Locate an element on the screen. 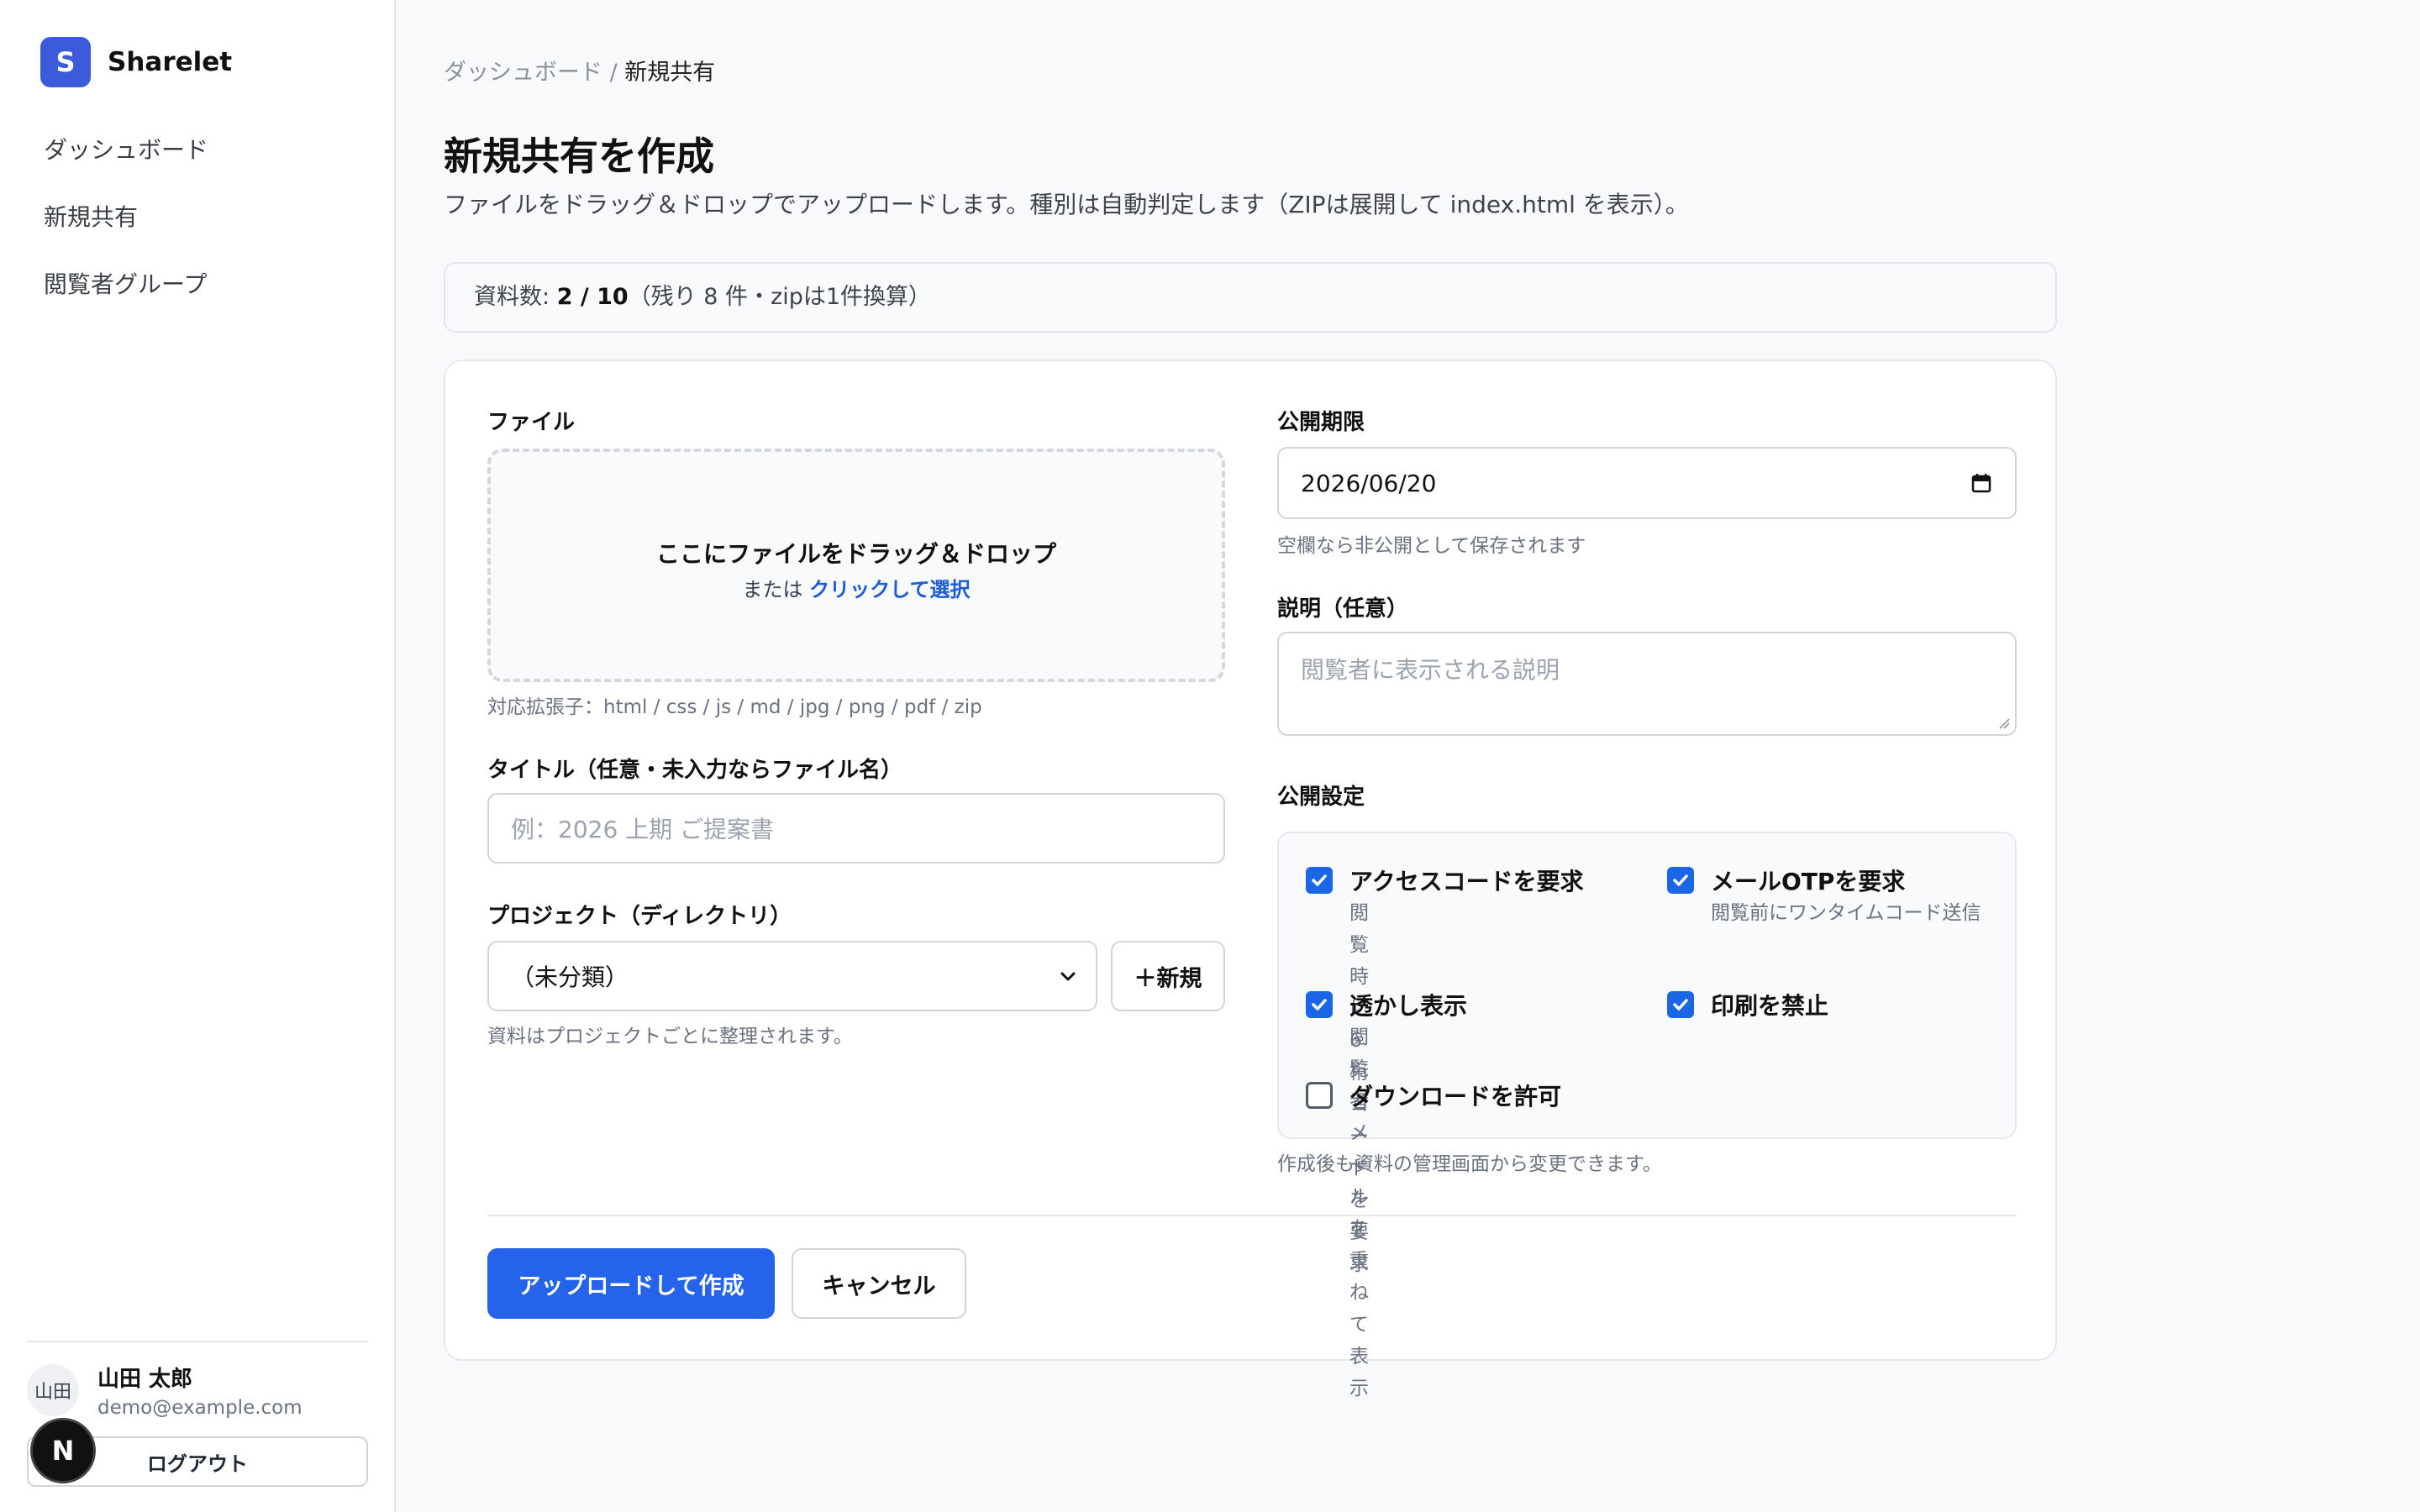 This screenshot has width=2420, height=1512. resize-handle-icon is located at coordinates (2003, 722).